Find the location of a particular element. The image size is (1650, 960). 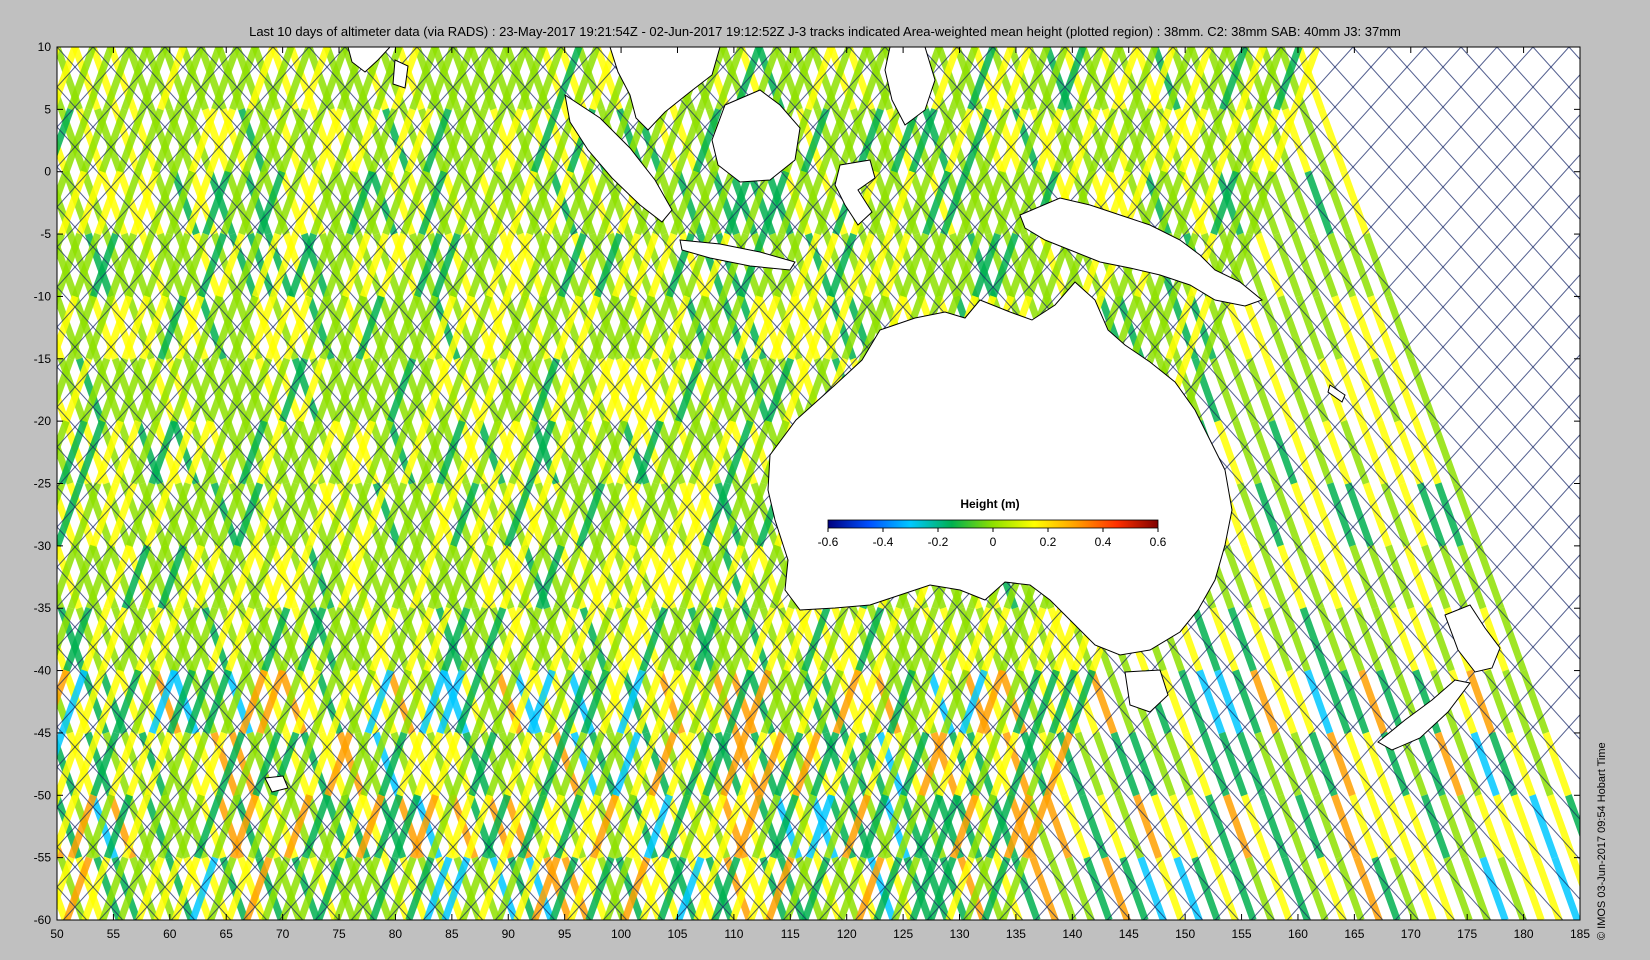

x-tick-label: 120 is located at coordinates (847, 934).